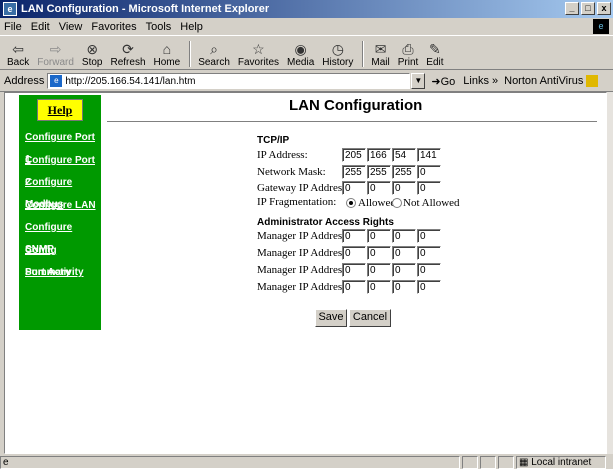 Image resolution: width=613 pixels, height=469 pixels. Describe the element at coordinates (63, 273) in the screenshot. I see `nav-port-activity: Port Activity` at that location.